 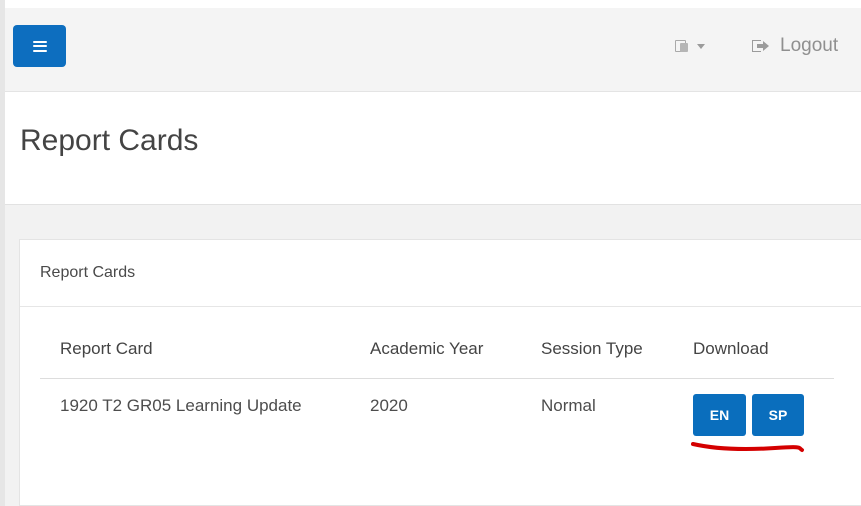 I want to click on menu-toggle-button, so click(x=39, y=46).